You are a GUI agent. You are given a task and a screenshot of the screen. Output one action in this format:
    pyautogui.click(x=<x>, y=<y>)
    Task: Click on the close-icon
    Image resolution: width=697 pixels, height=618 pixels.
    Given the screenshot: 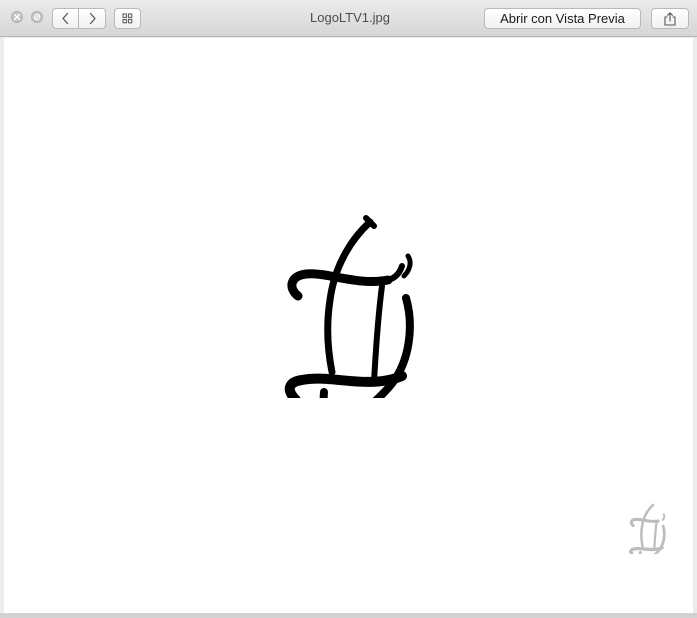 What is the action you would take?
    pyautogui.click(x=17, y=17)
    